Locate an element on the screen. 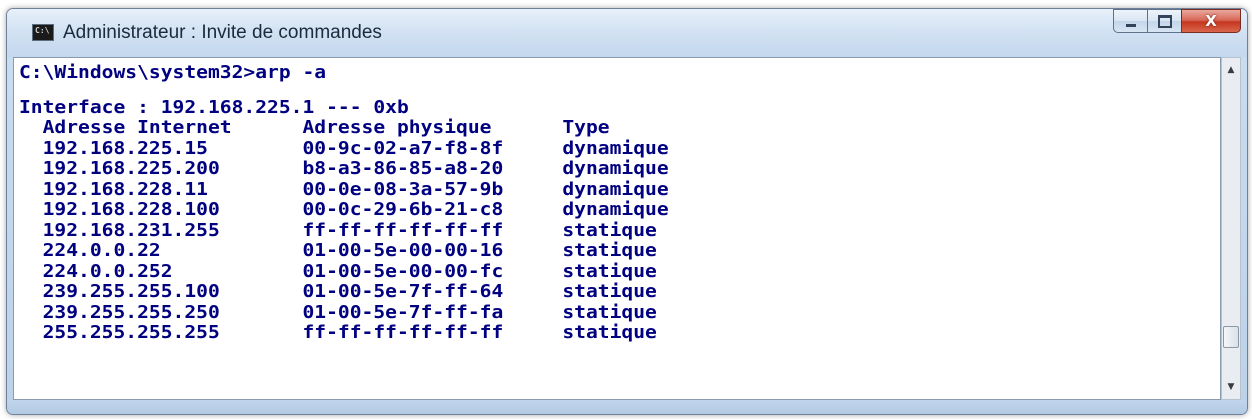  close-icon: X is located at coordinates (1211, 21).